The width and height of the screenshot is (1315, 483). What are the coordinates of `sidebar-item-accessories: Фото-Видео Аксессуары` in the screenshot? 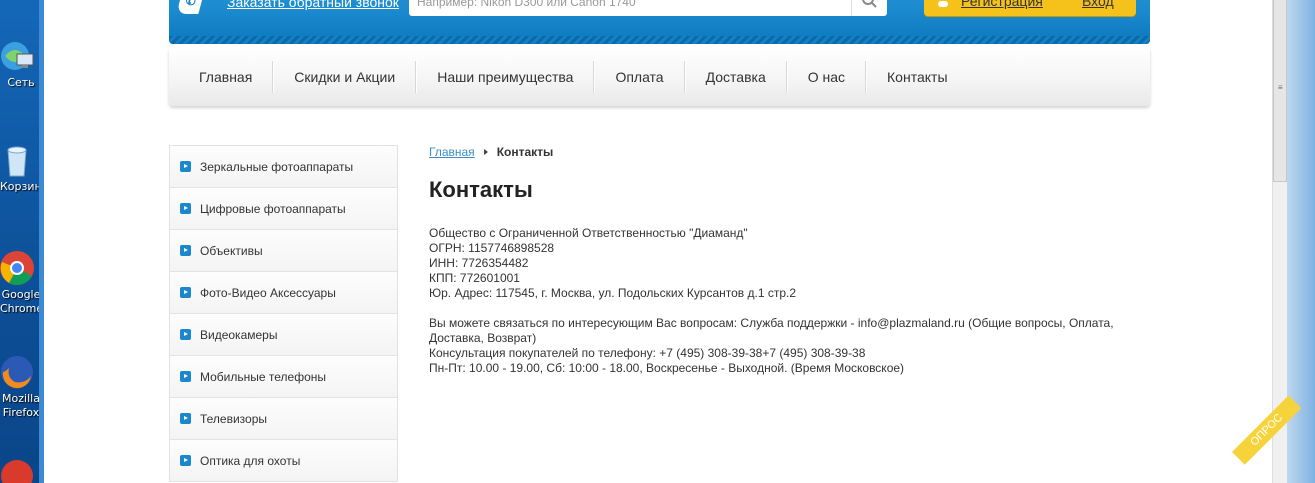 It's located at (283, 293).